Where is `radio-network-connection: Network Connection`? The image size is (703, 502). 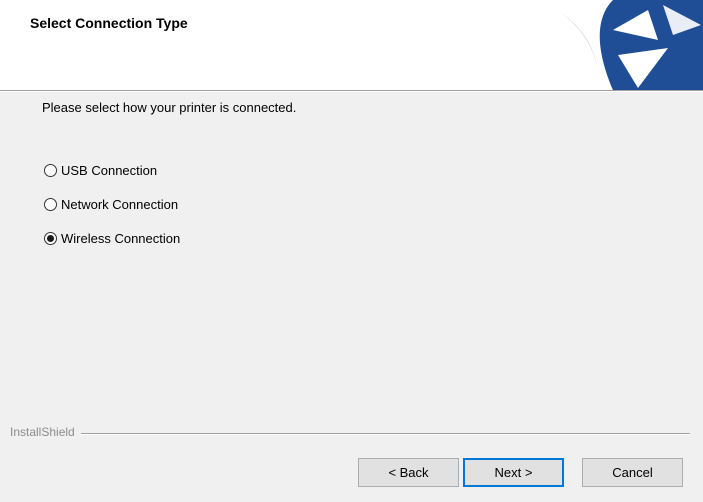
radio-network-connection: Network Connection is located at coordinates (111, 204).